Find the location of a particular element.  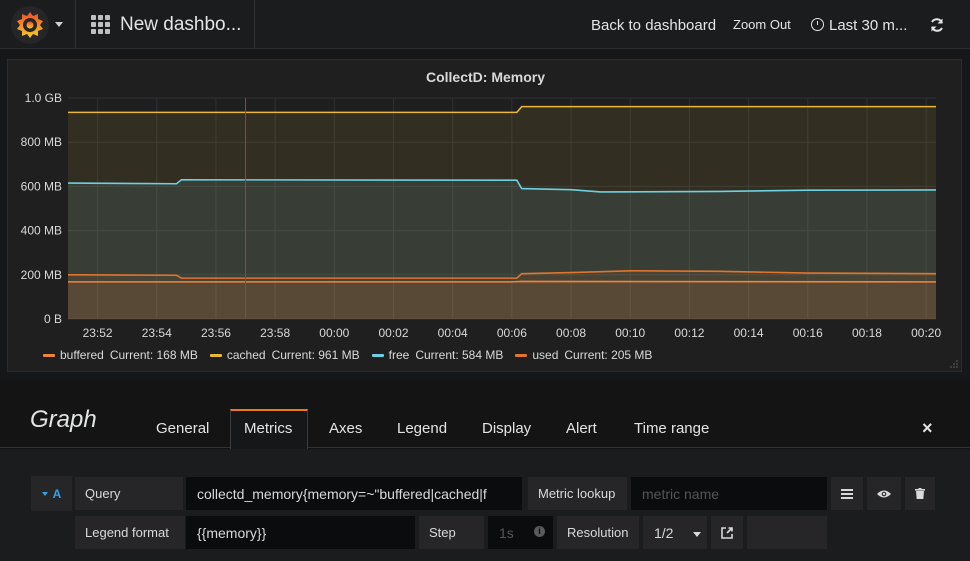

legend-item-used: used Current: 205 MB is located at coordinates (583, 355).